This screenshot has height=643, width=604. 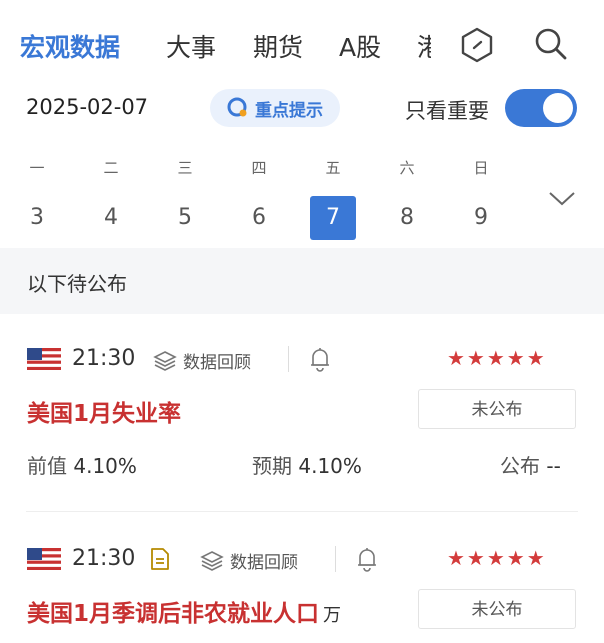 What do you see at coordinates (184, 611) in the screenshot?
I see `event-title: 美国1月季调后非农就业人口万` at bounding box center [184, 611].